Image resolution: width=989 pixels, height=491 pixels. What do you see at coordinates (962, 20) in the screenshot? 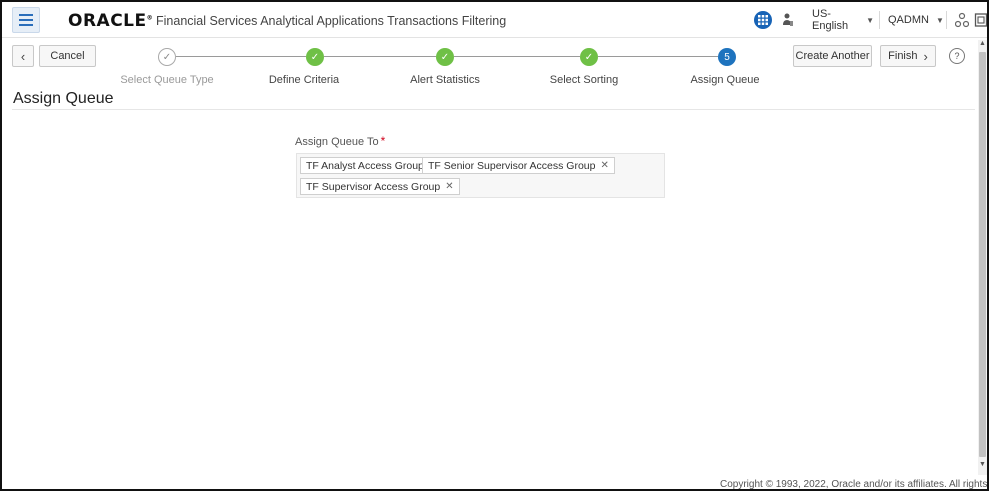
I see `hierarchy-icon` at bounding box center [962, 20].